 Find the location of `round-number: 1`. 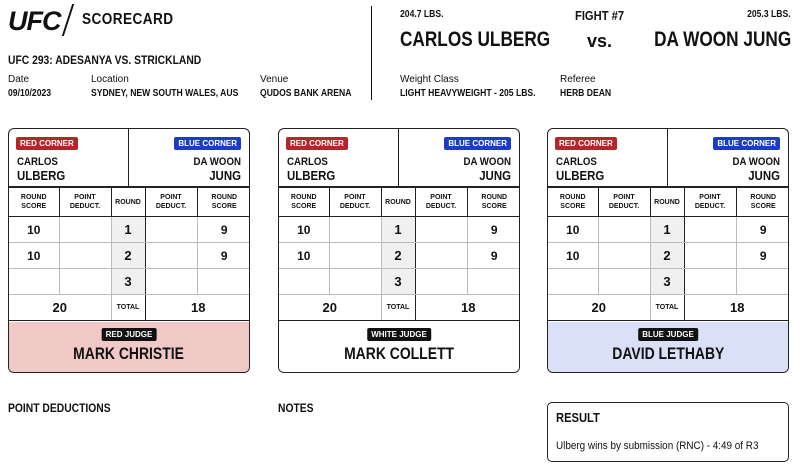

round-number: 1 is located at coordinates (398, 229).